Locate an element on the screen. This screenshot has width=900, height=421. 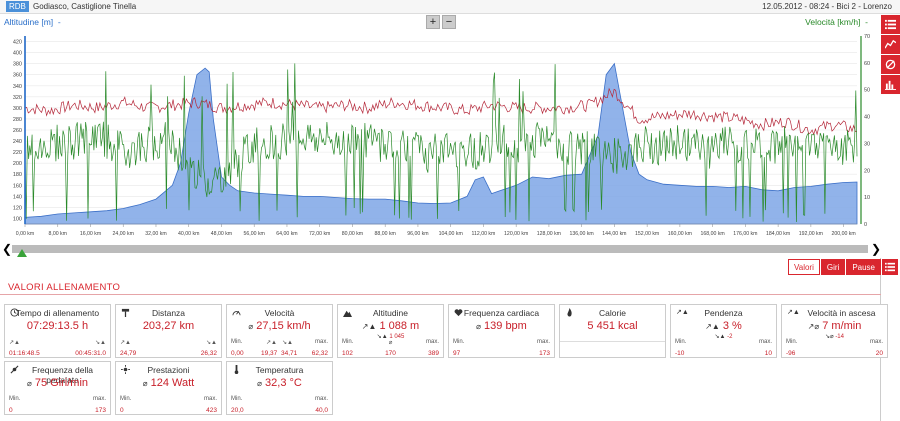
hide-series-button is located at coordinates (890, 64).